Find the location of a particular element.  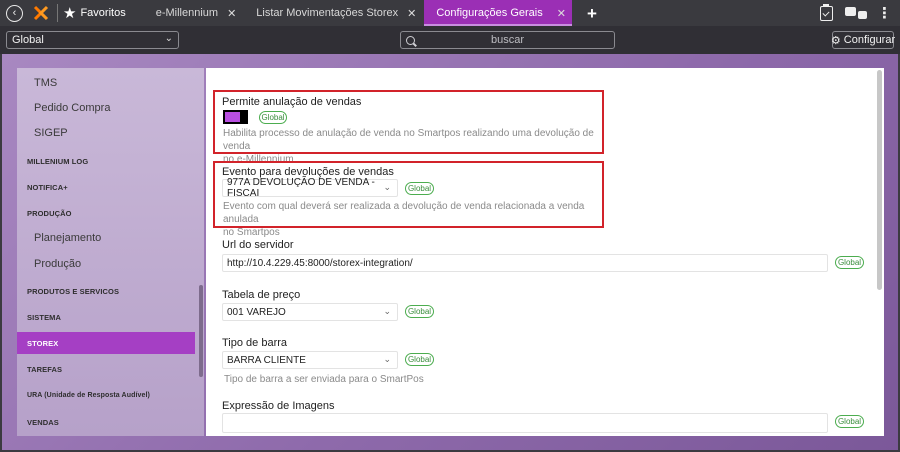

sidebar-scrollbar is located at coordinates (201, 331).